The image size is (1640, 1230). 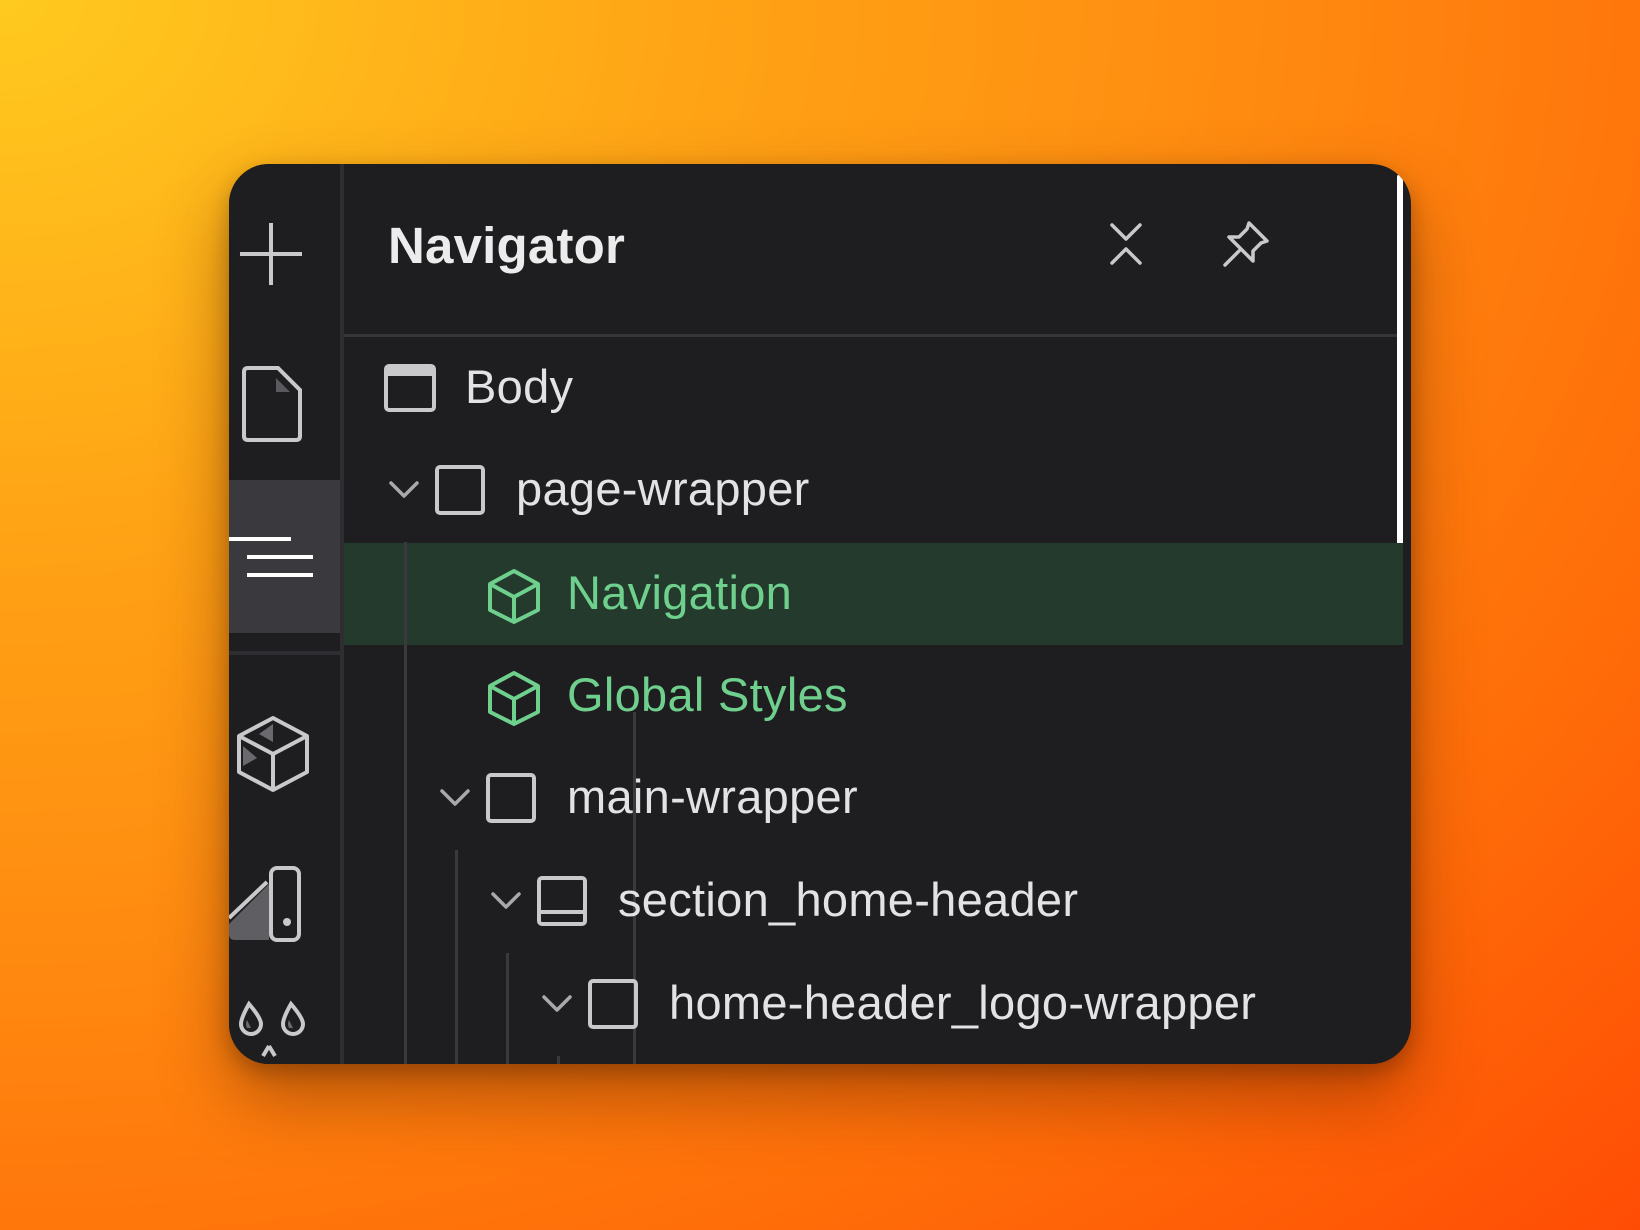 I want to click on page-icon, so click(x=272, y=404).